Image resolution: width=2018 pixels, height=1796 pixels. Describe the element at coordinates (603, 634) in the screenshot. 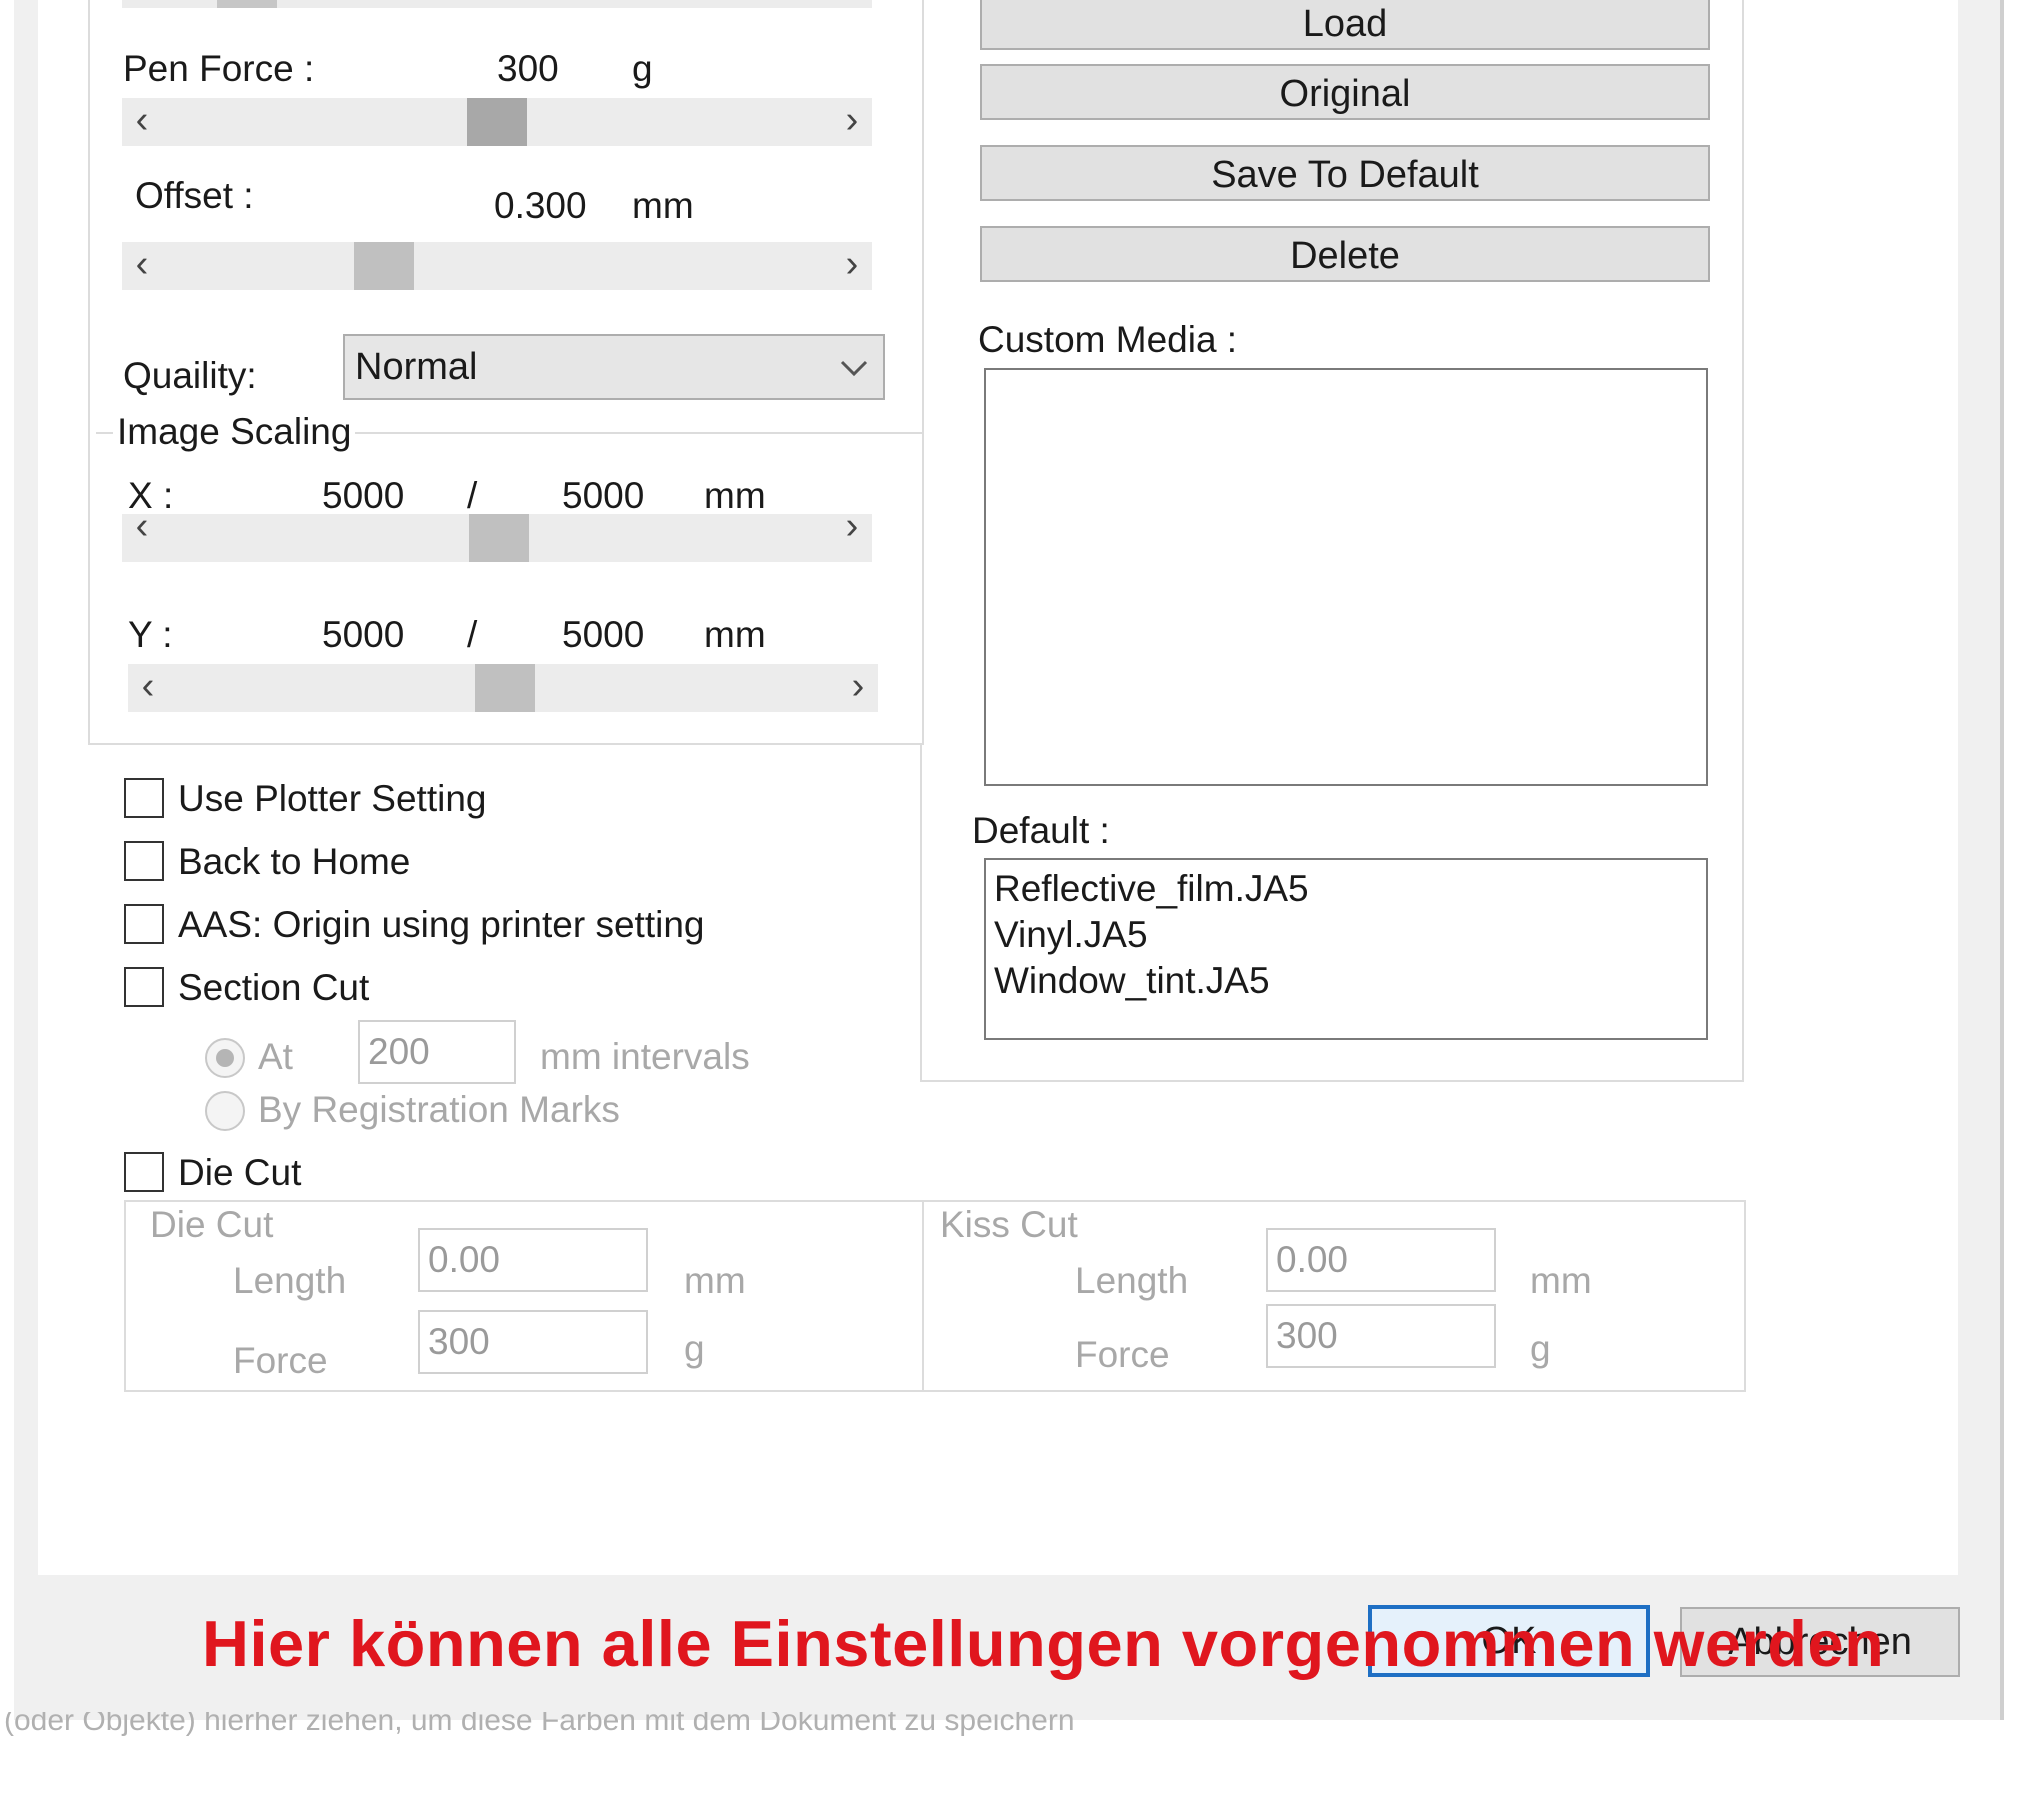

I see `scale-y-max: 5000` at that location.